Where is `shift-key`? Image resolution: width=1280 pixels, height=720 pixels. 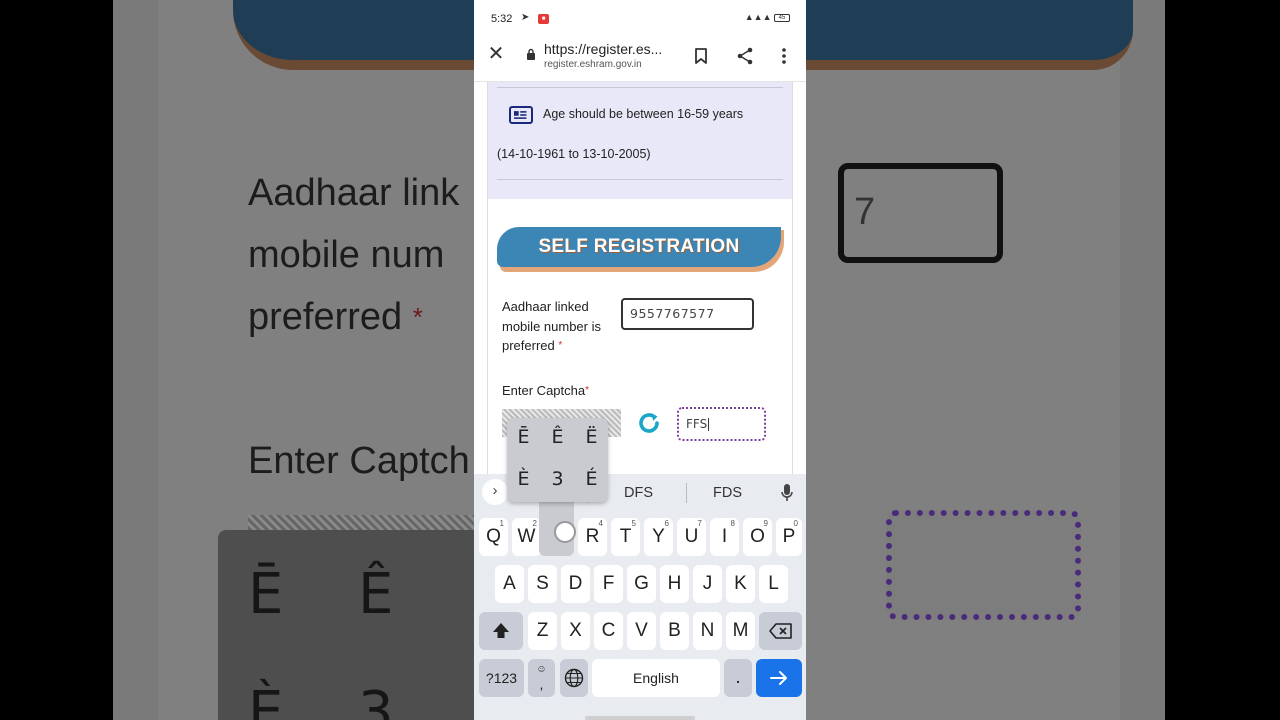
shift-key is located at coordinates (501, 631).